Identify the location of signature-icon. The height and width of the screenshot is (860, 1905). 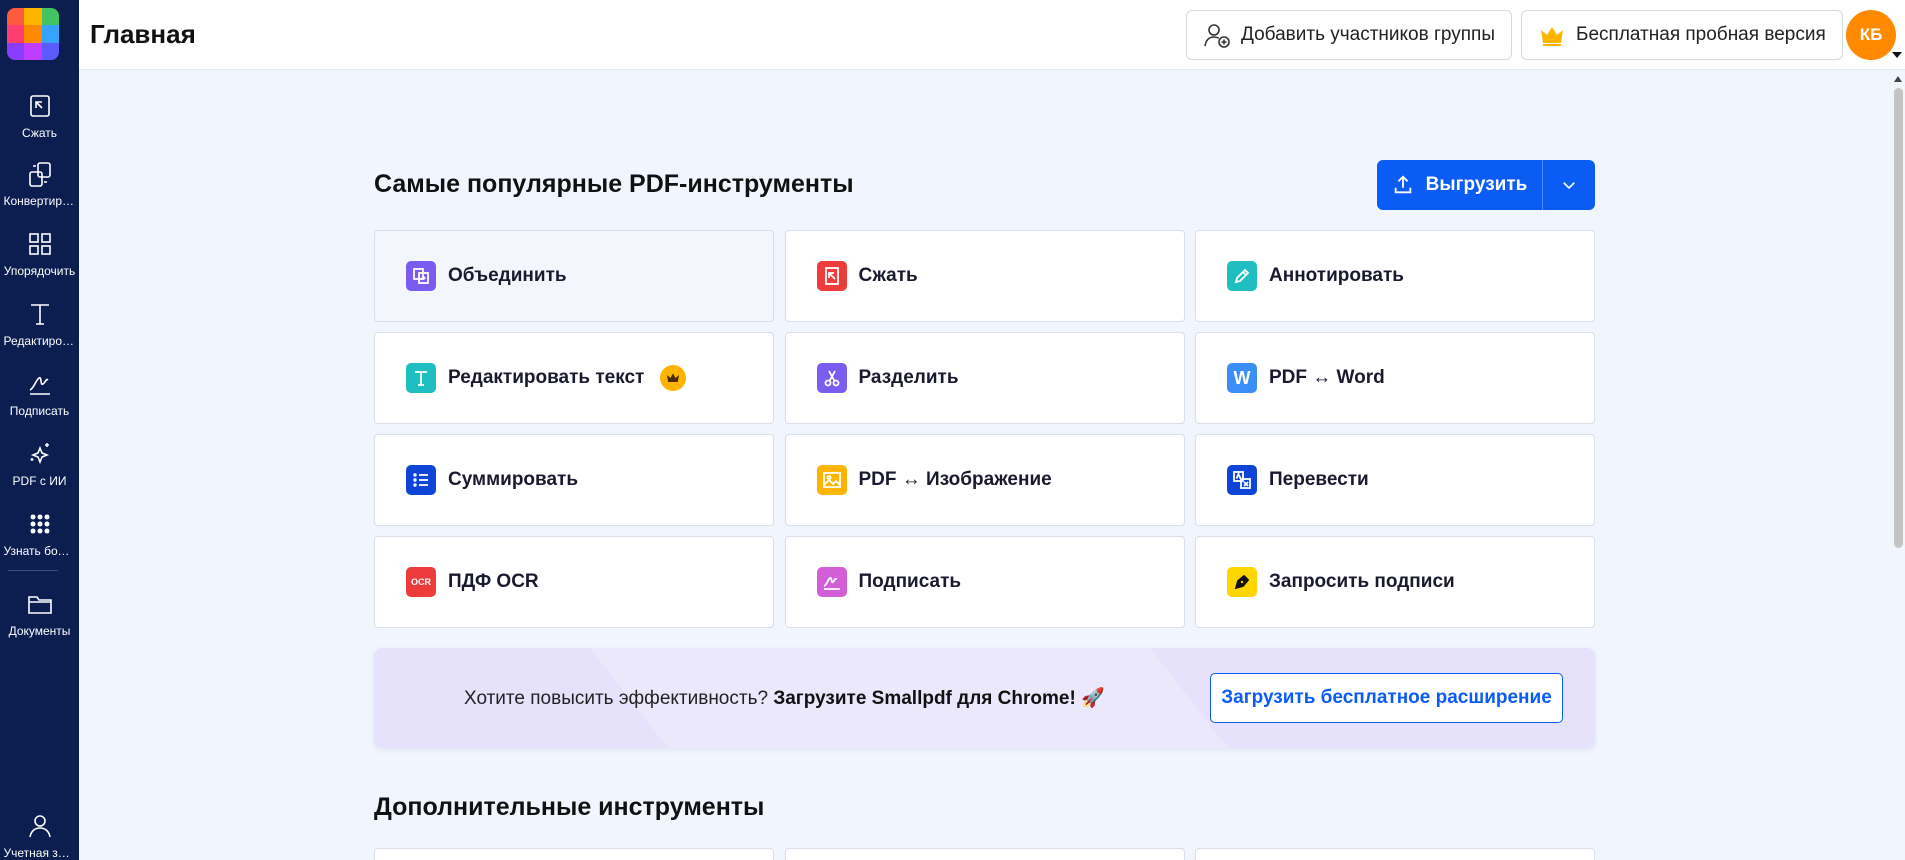
(831, 582).